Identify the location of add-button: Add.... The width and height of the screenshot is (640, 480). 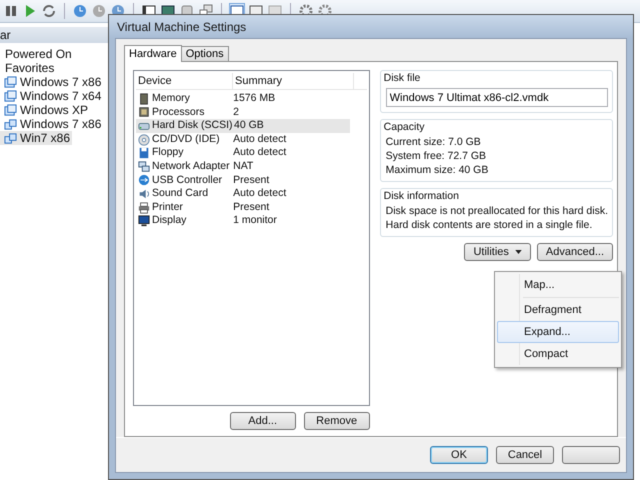
(263, 421).